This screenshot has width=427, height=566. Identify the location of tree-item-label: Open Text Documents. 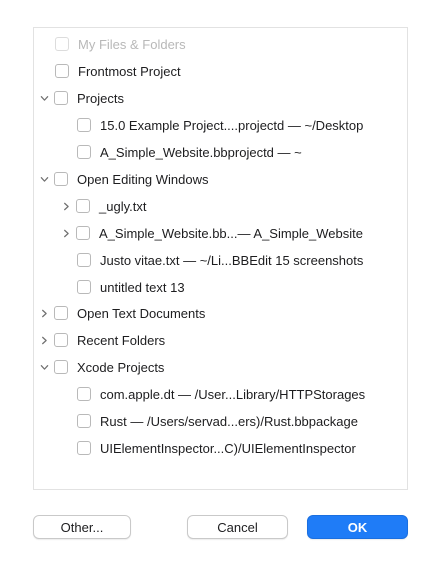
(141, 313).